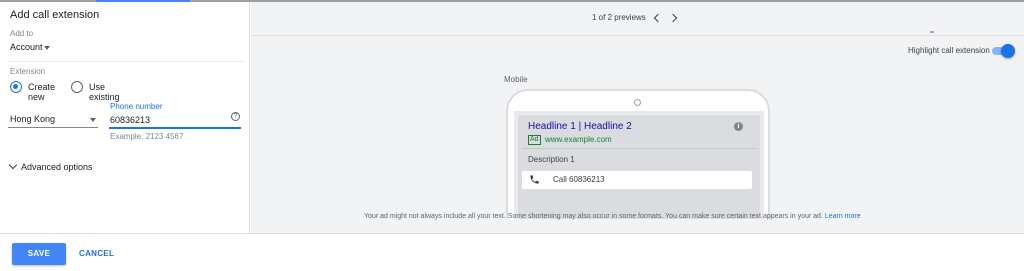  I want to click on preview-pager: 1 of 2 previews, so click(637, 19).